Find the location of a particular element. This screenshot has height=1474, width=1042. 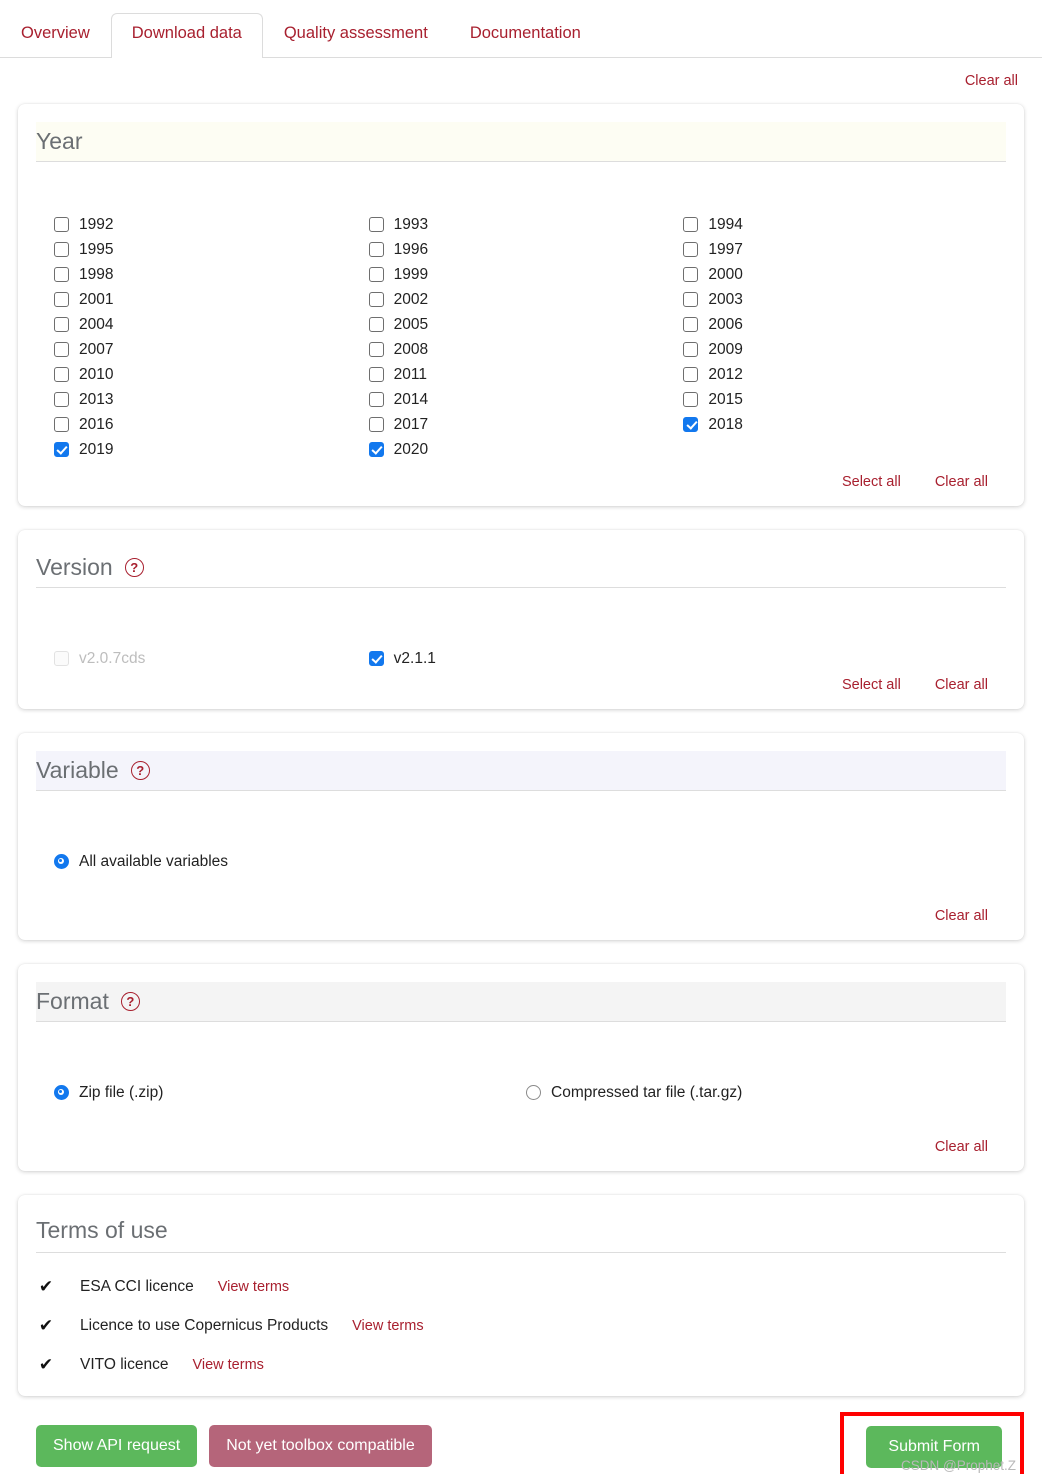

year-option-2000: 2000 is located at coordinates (835, 274).